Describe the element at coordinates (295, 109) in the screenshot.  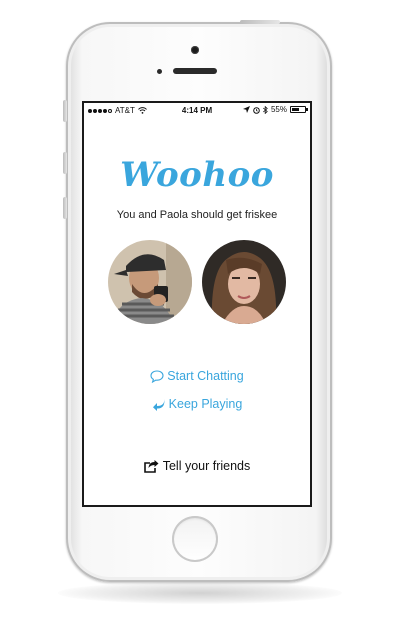
I see `battery-fill` at that location.